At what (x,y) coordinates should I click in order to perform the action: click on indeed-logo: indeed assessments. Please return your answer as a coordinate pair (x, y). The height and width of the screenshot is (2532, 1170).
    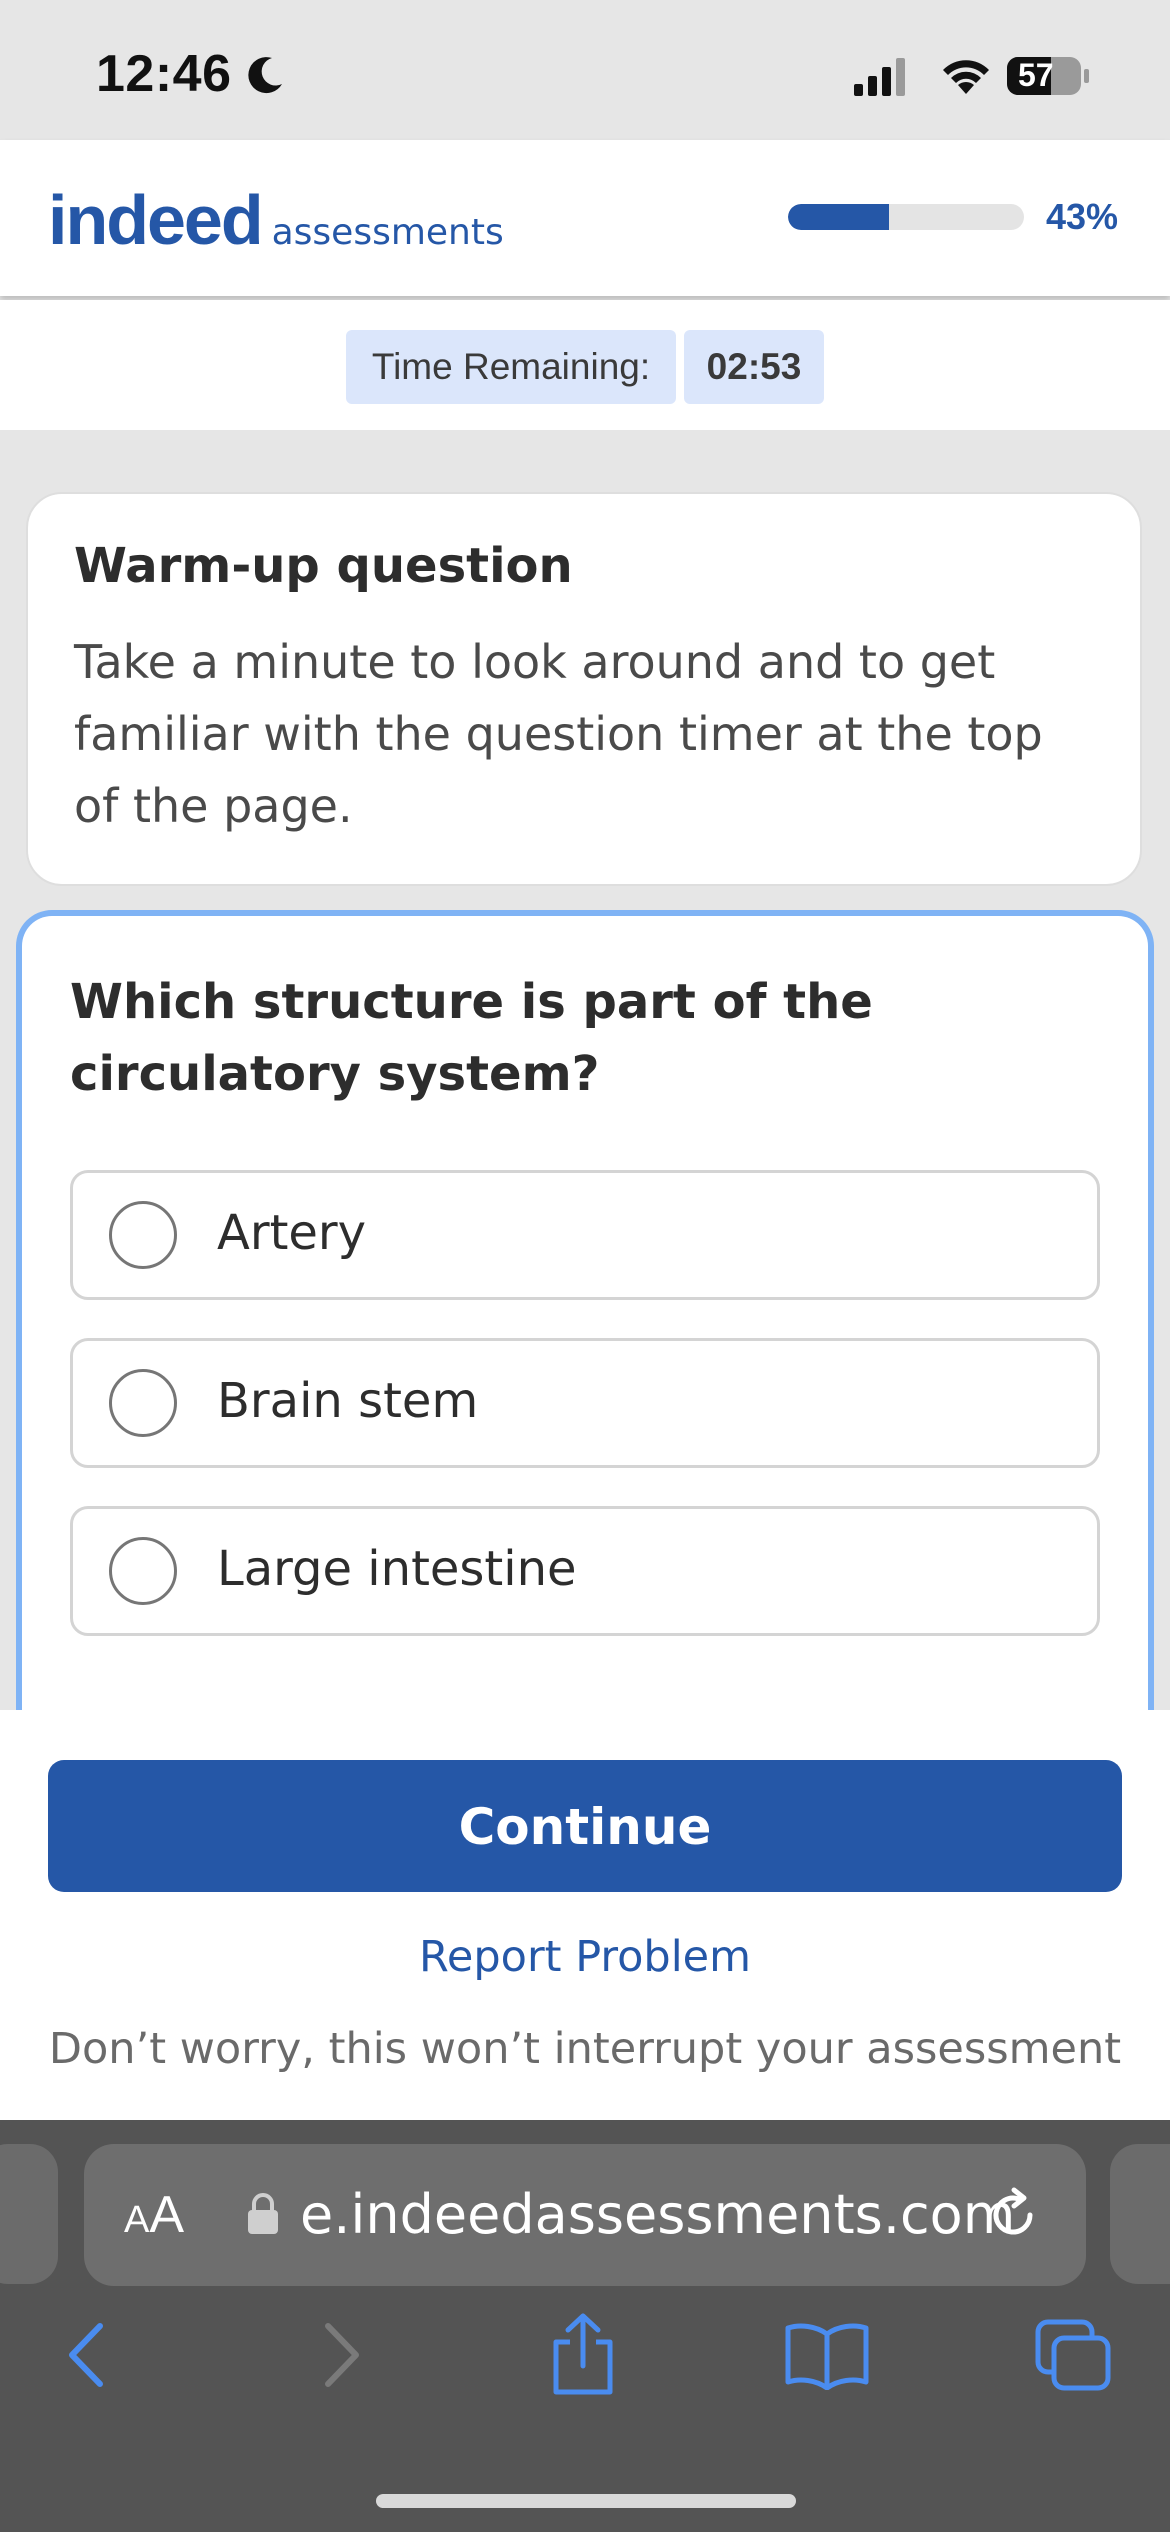
    Looking at the image, I should click on (276, 220).